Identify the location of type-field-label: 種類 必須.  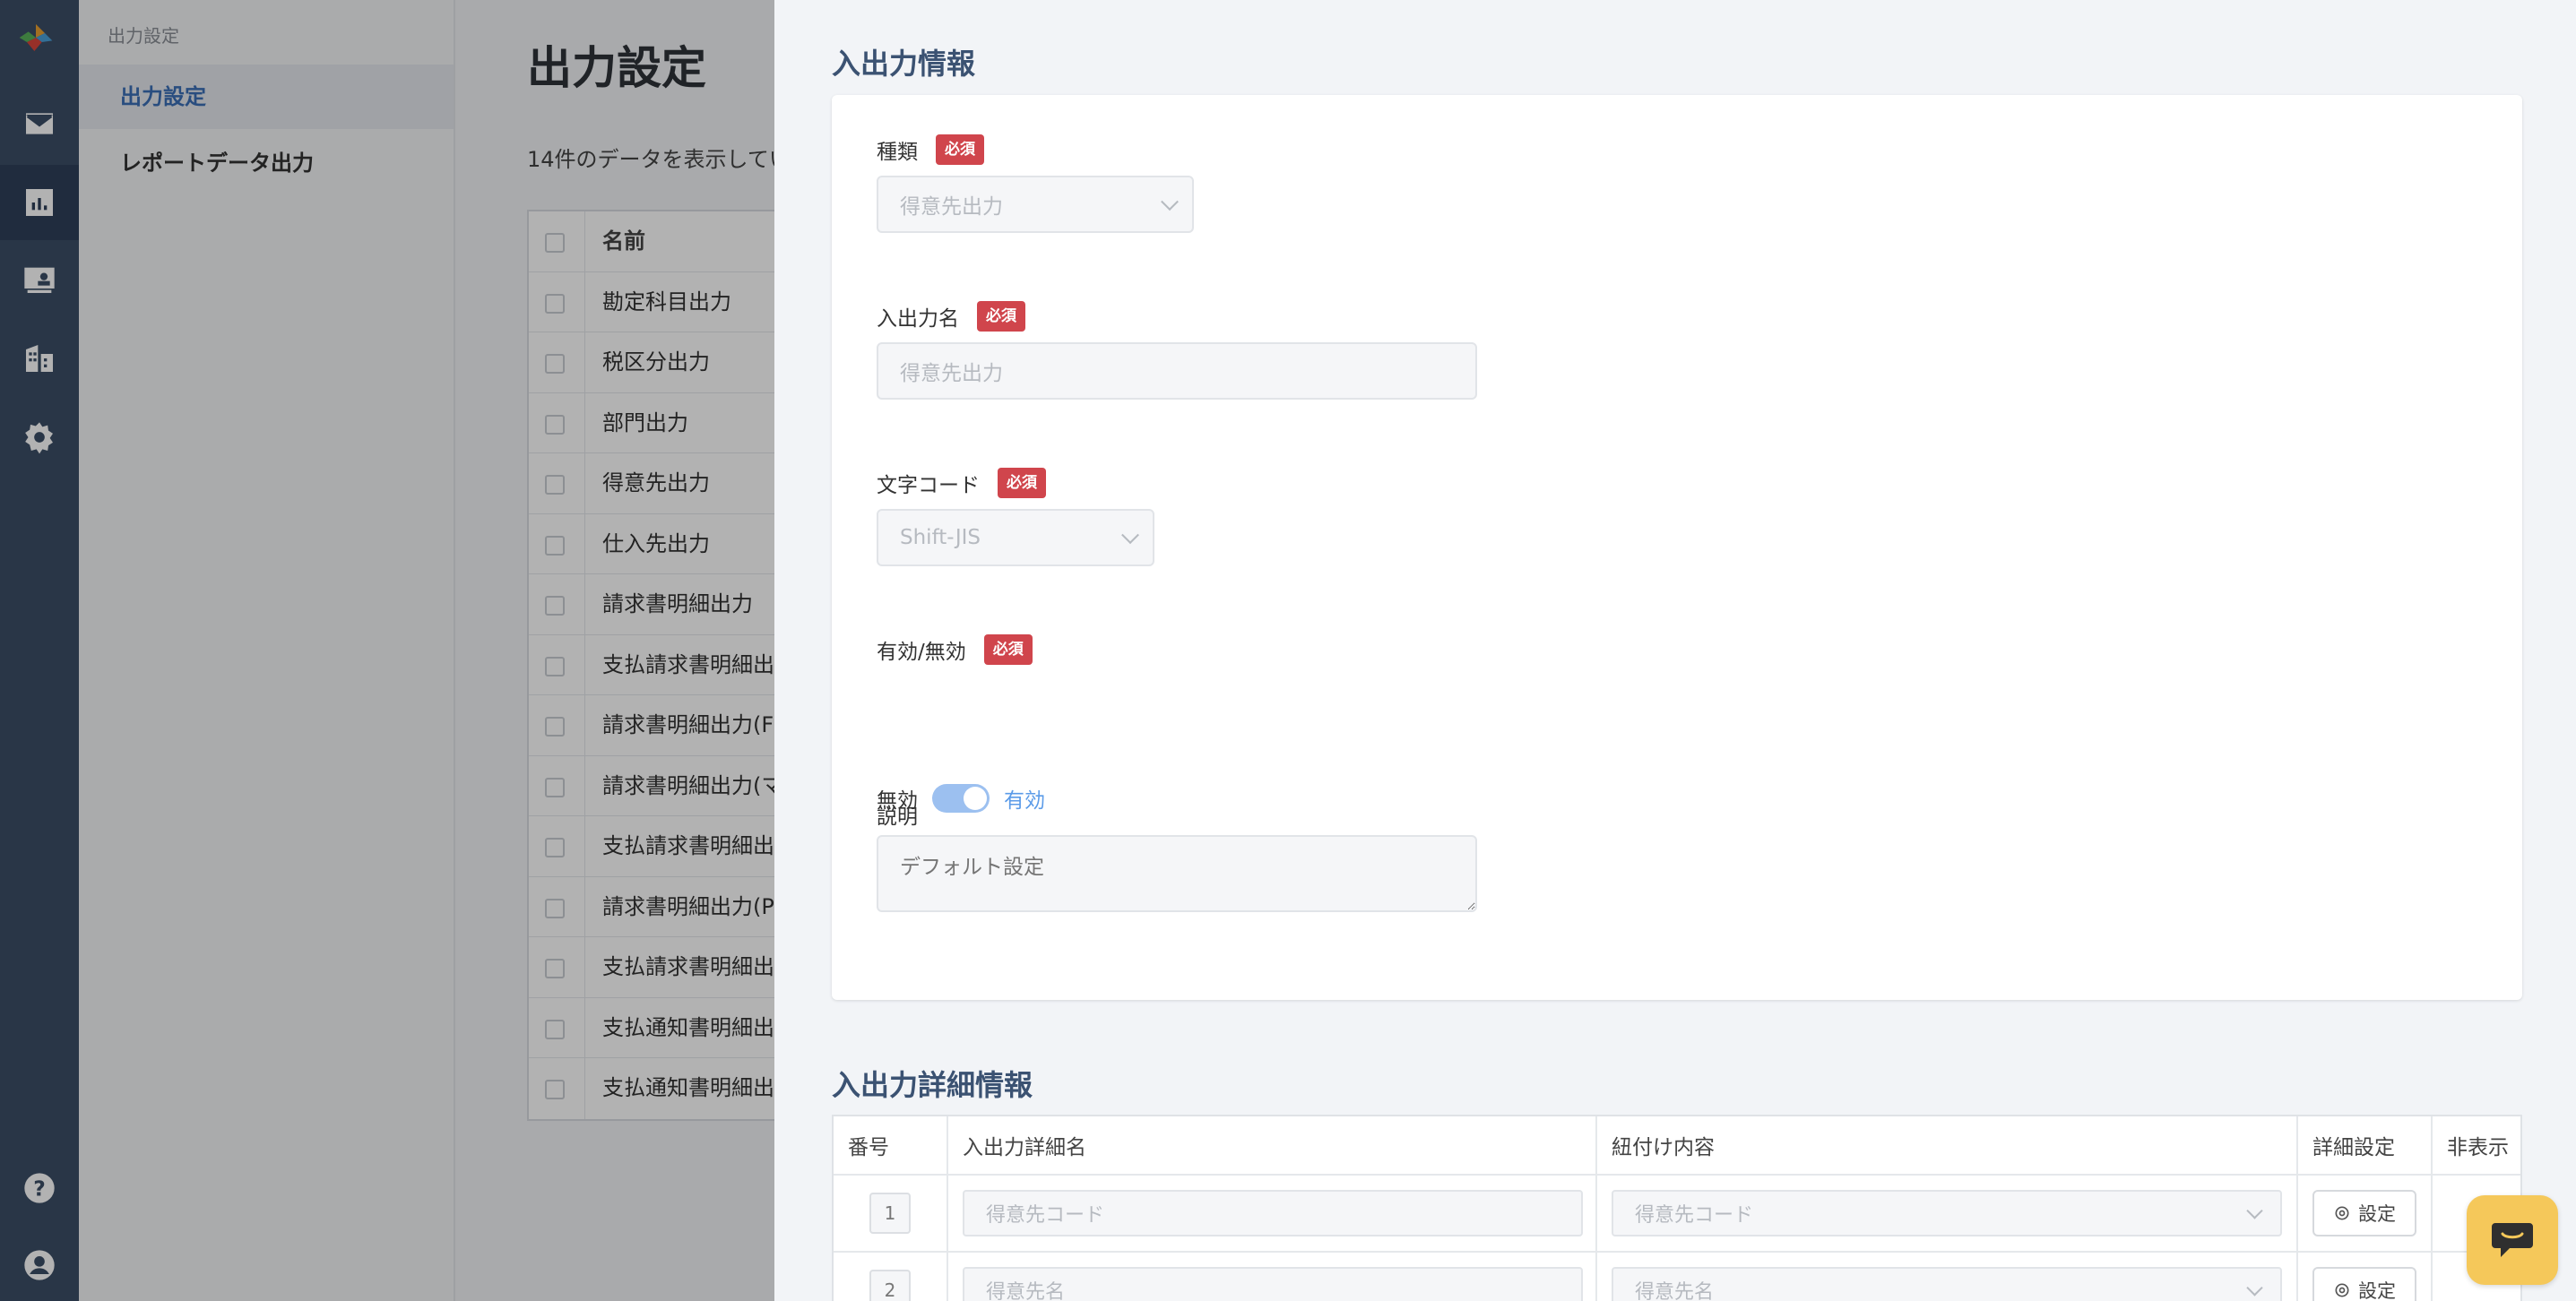
(930, 149).